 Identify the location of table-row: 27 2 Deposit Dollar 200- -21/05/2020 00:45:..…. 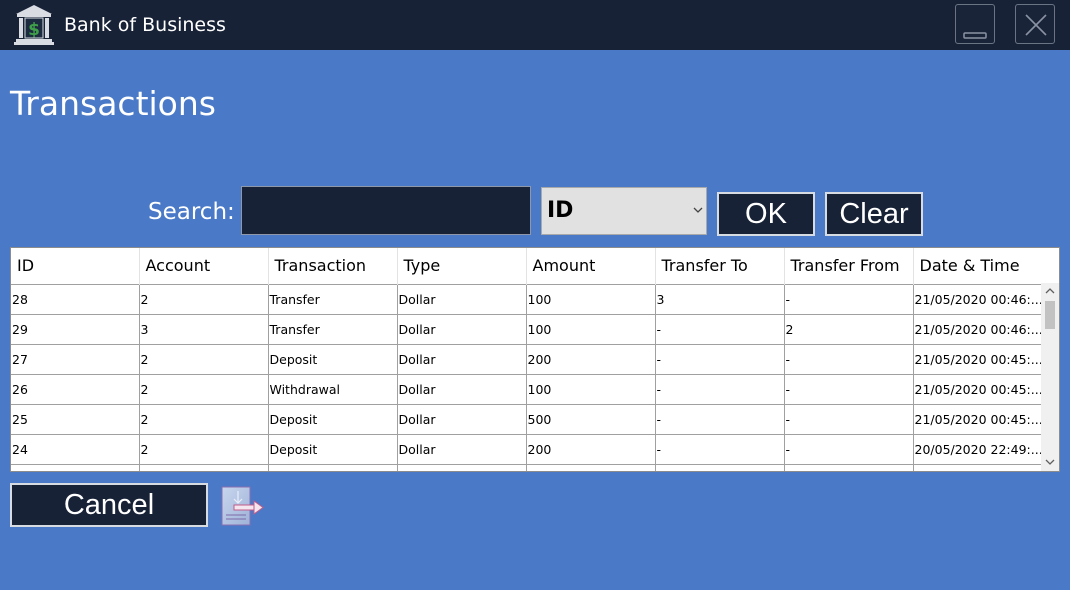
(527, 359).